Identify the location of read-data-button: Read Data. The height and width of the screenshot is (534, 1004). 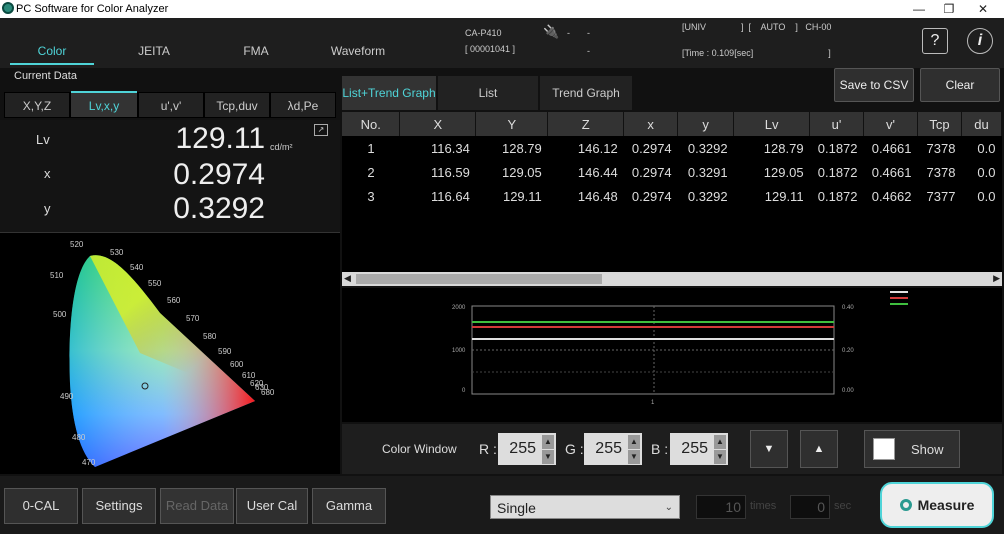
(197, 506).